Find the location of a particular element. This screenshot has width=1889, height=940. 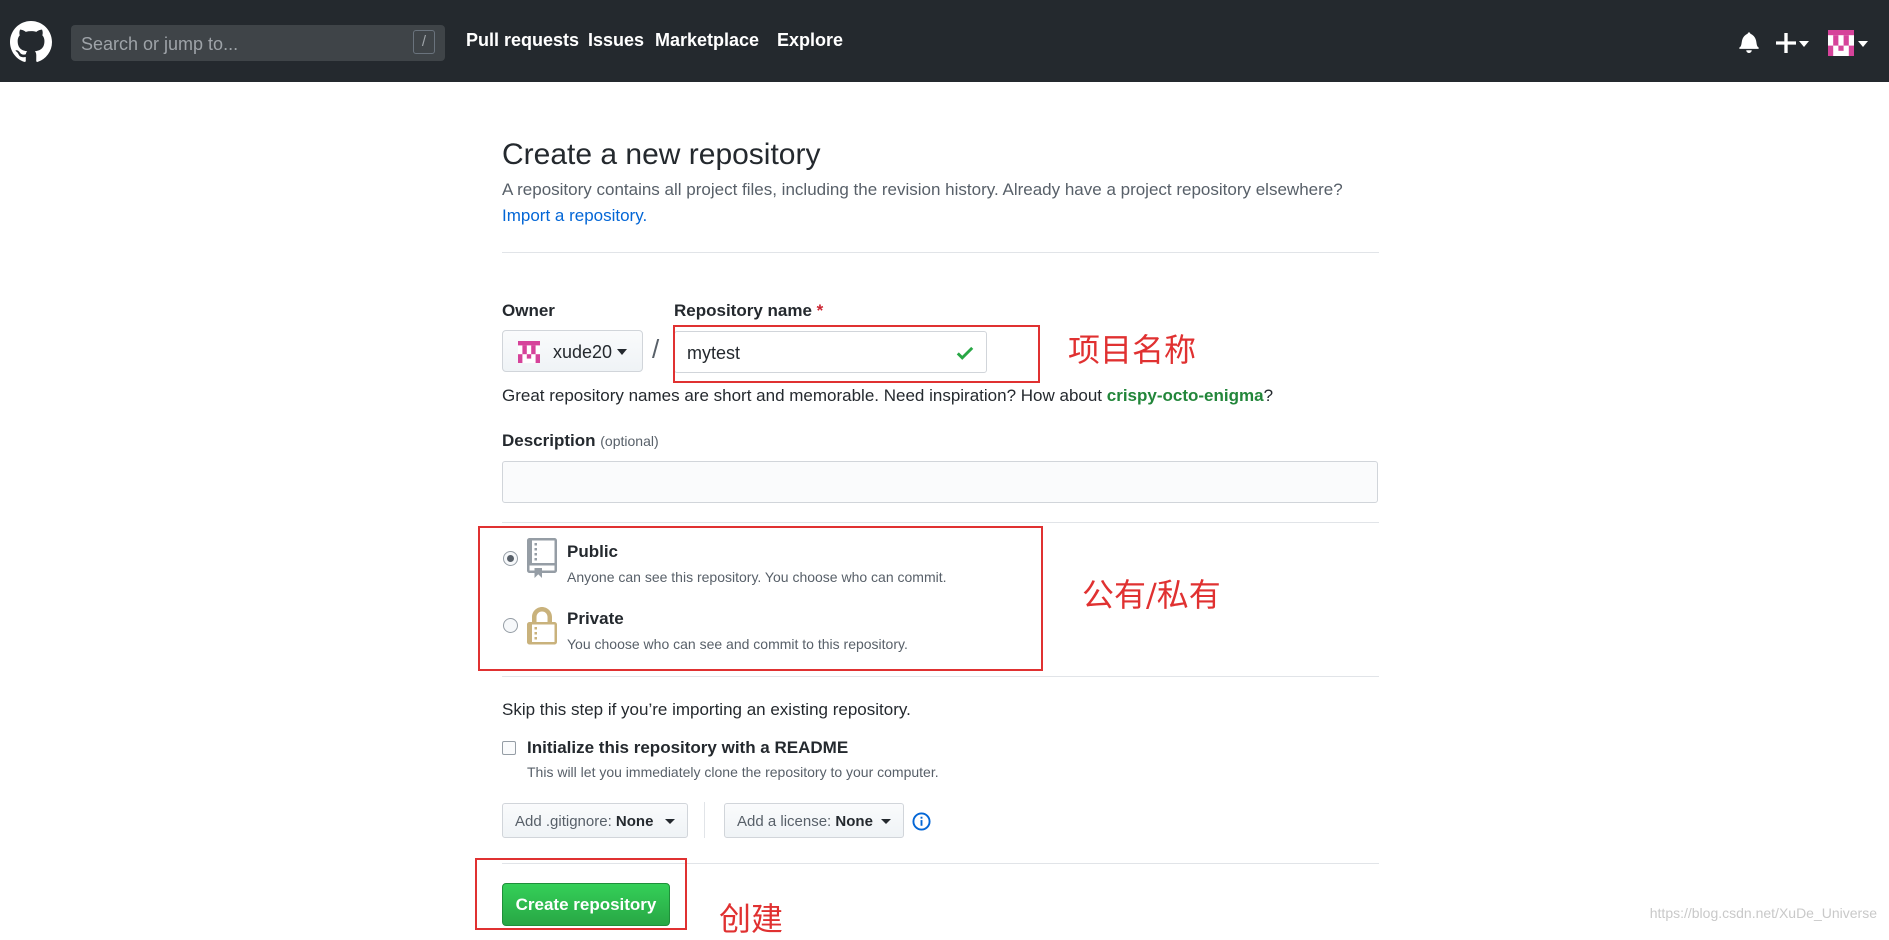

description-label: Description (optional) is located at coordinates (580, 441).